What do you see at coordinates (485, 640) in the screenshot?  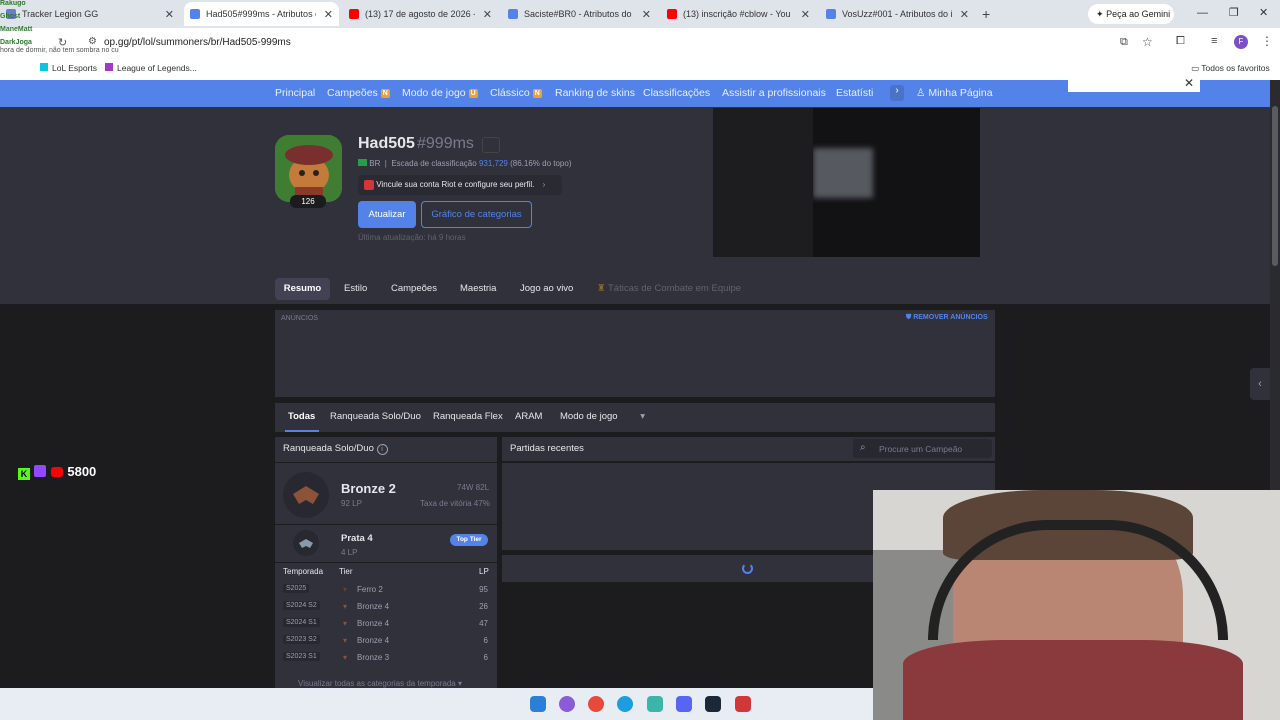 I see `season-lp: 6` at bounding box center [485, 640].